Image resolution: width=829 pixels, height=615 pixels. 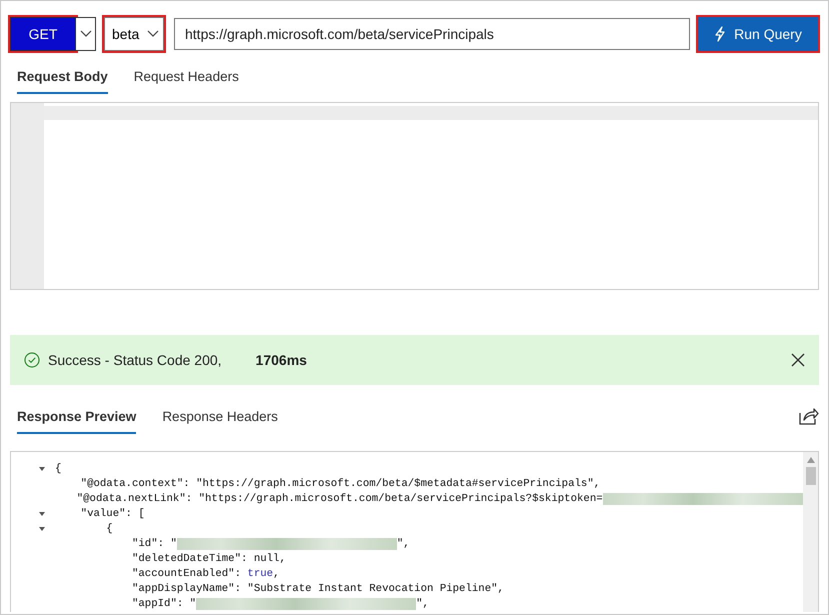 What do you see at coordinates (163, 604) in the screenshot?
I see `code-text: "appId": "` at bounding box center [163, 604].